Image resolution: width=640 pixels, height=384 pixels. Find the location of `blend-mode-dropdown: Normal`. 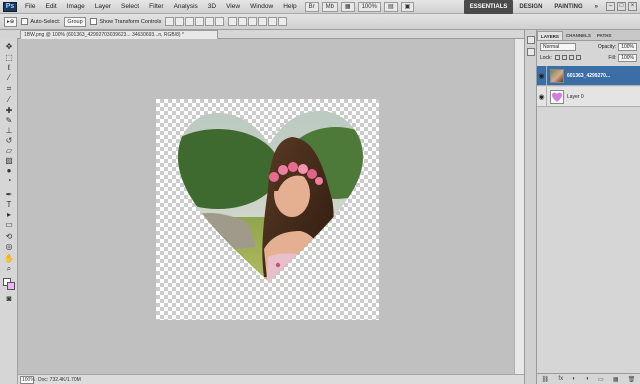

blend-mode-dropdown: Normal is located at coordinates (558, 46).